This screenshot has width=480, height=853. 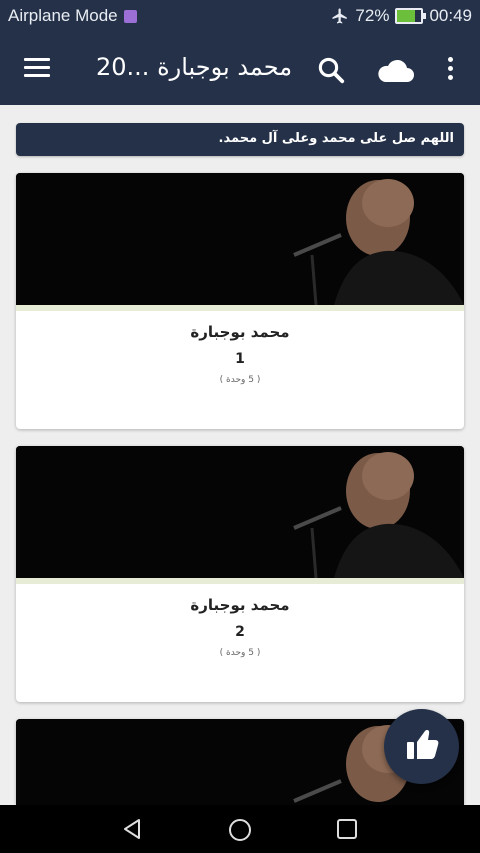 I want to click on battery-icon, so click(x=411, y=16).